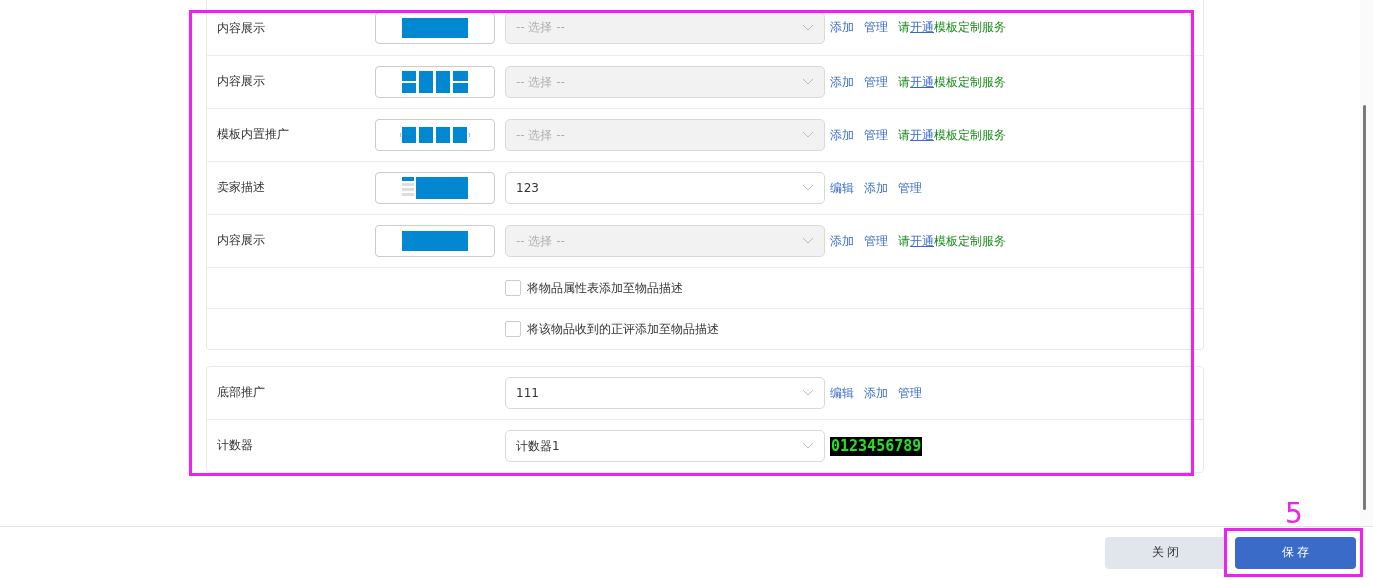 Image resolution: width=1373 pixels, height=578 pixels. Describe the element at coordinates (1165, 552) in the screenshot. I see `close-button: 关 闭` at that location.